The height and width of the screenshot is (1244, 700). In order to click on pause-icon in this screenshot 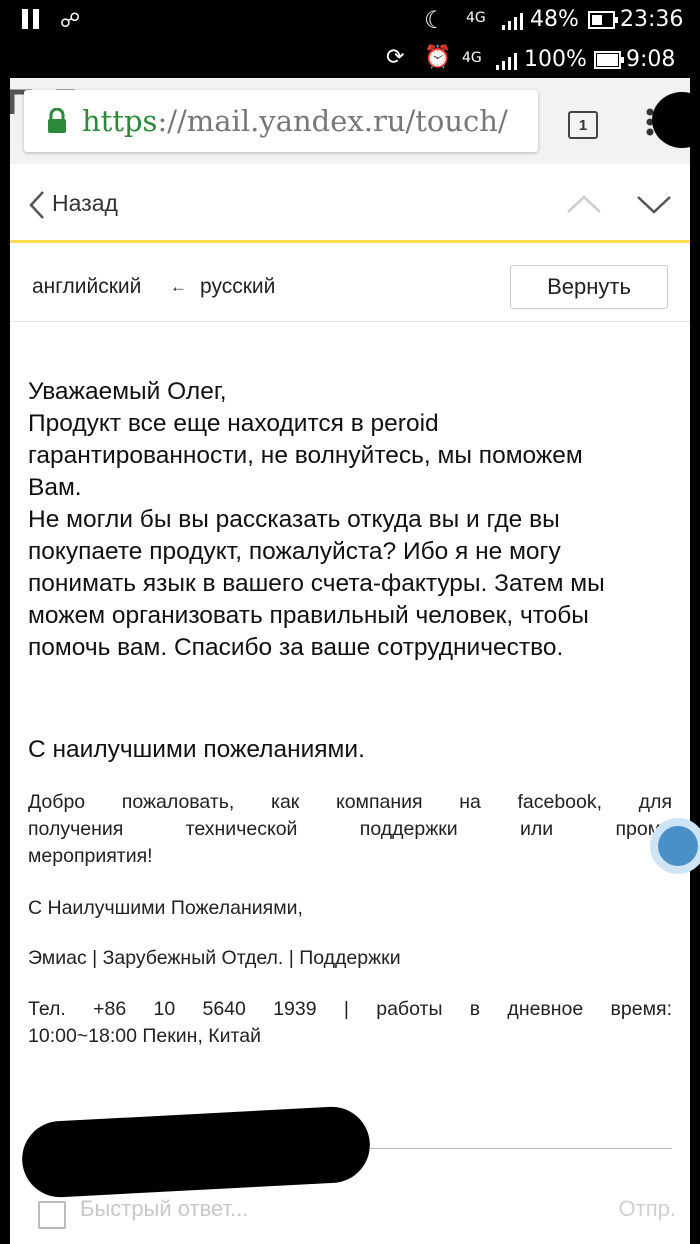, I will do `click(30, 19)`.